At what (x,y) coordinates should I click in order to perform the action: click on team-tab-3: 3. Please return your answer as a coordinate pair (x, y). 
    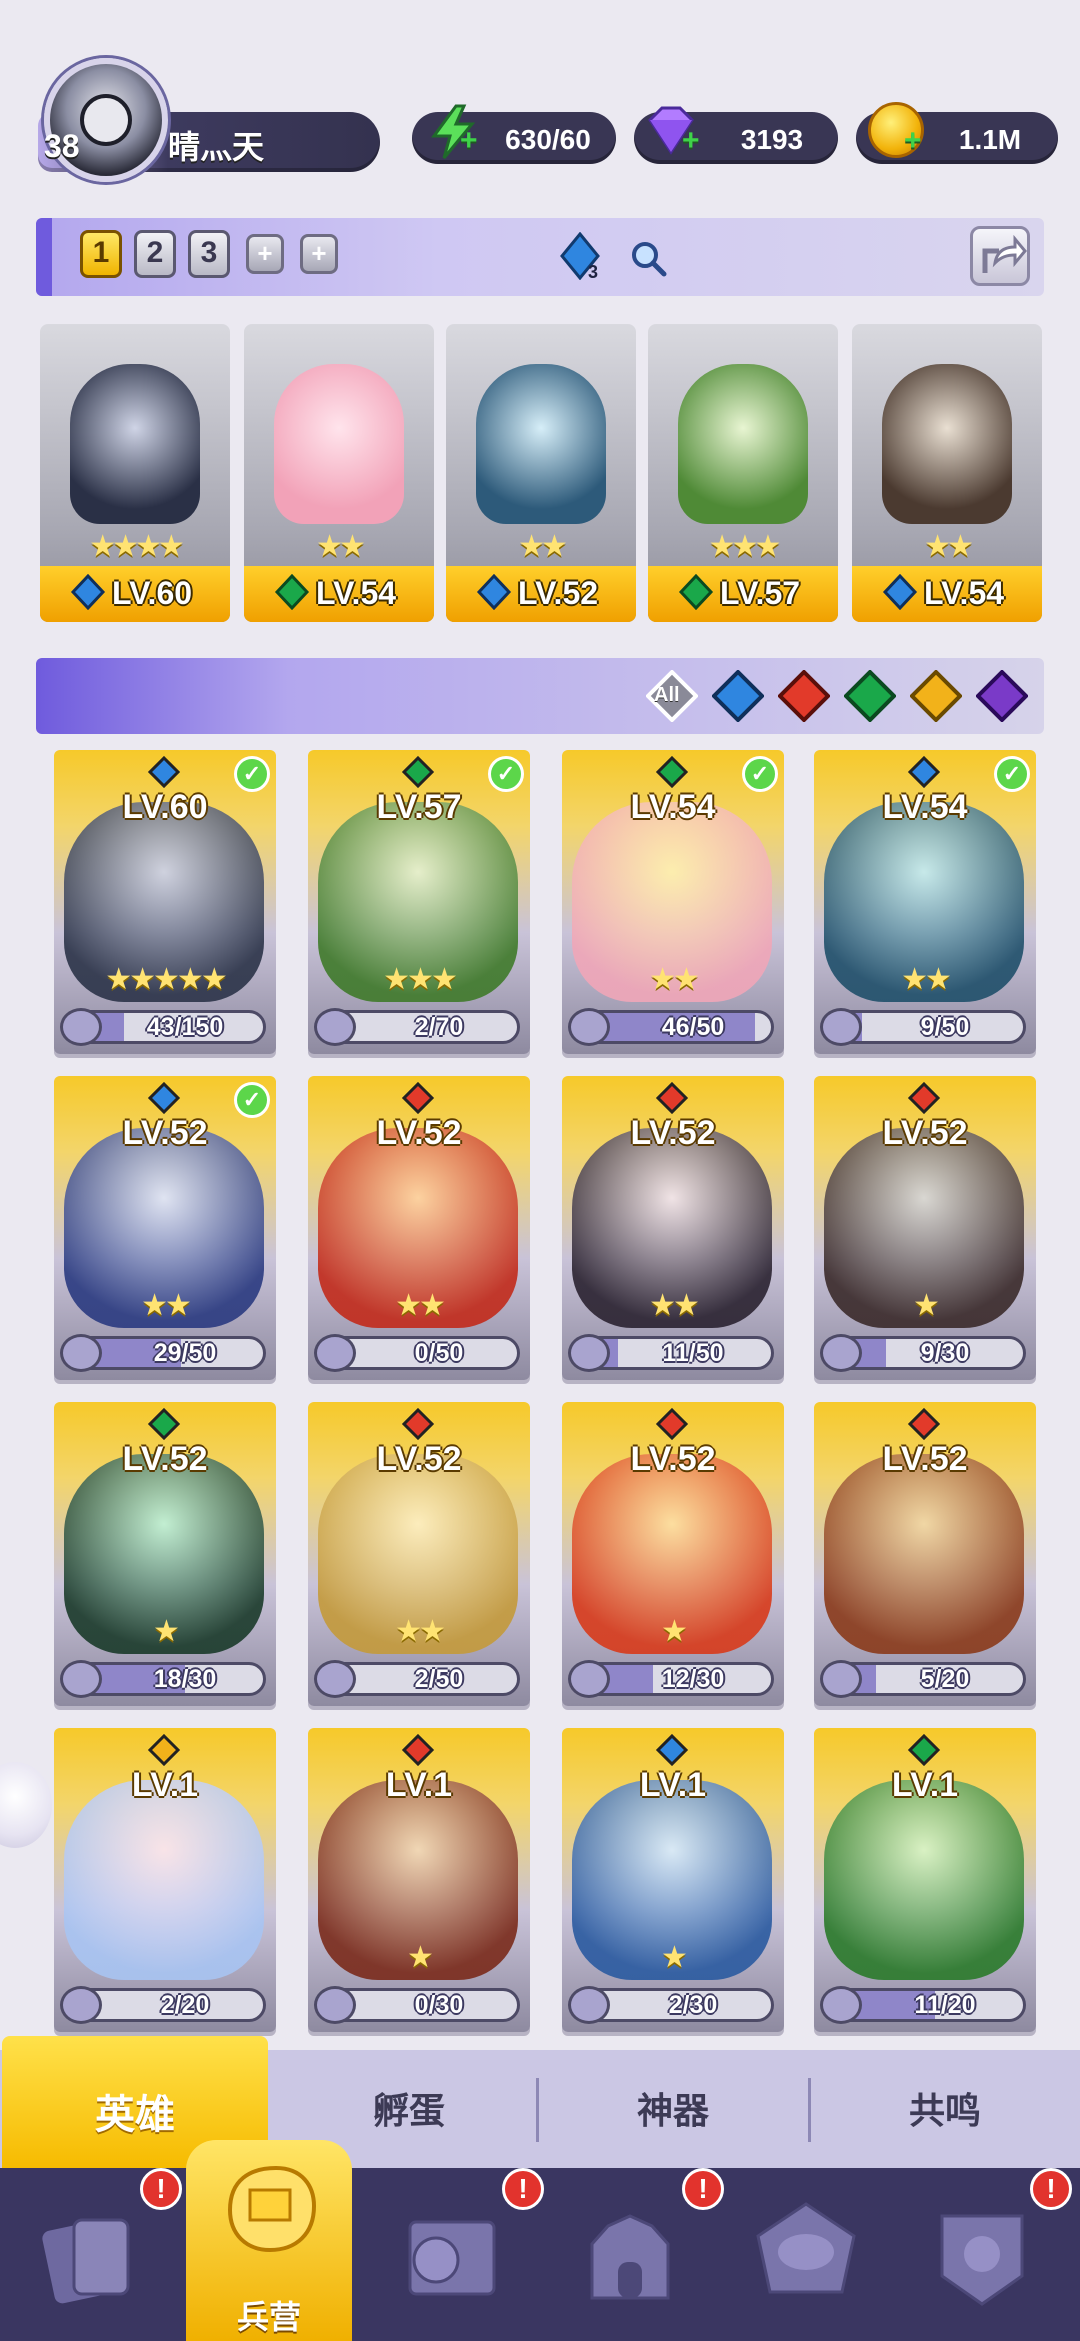
    Looking at the image, I should click on (209, 254).